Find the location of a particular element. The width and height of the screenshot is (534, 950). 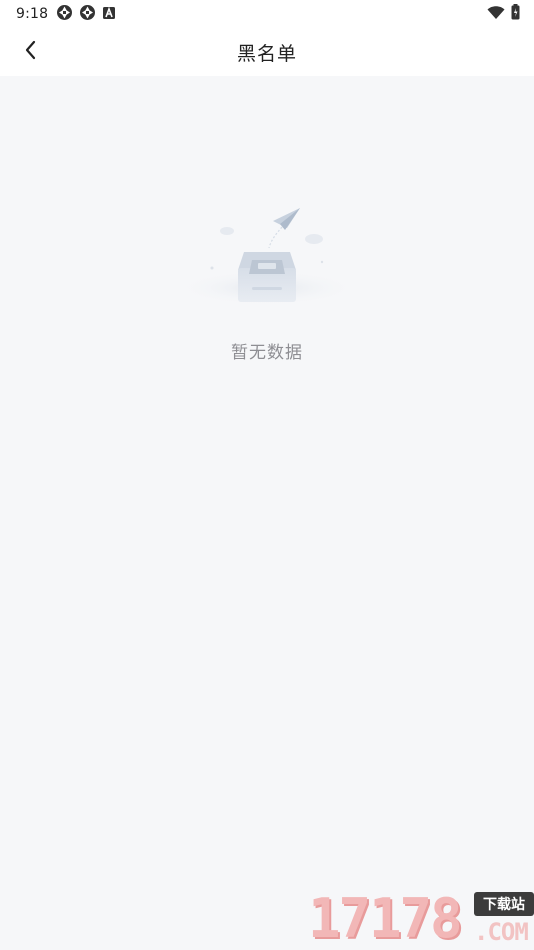

status-left: 9:18 is located at coordinates (66, 14).